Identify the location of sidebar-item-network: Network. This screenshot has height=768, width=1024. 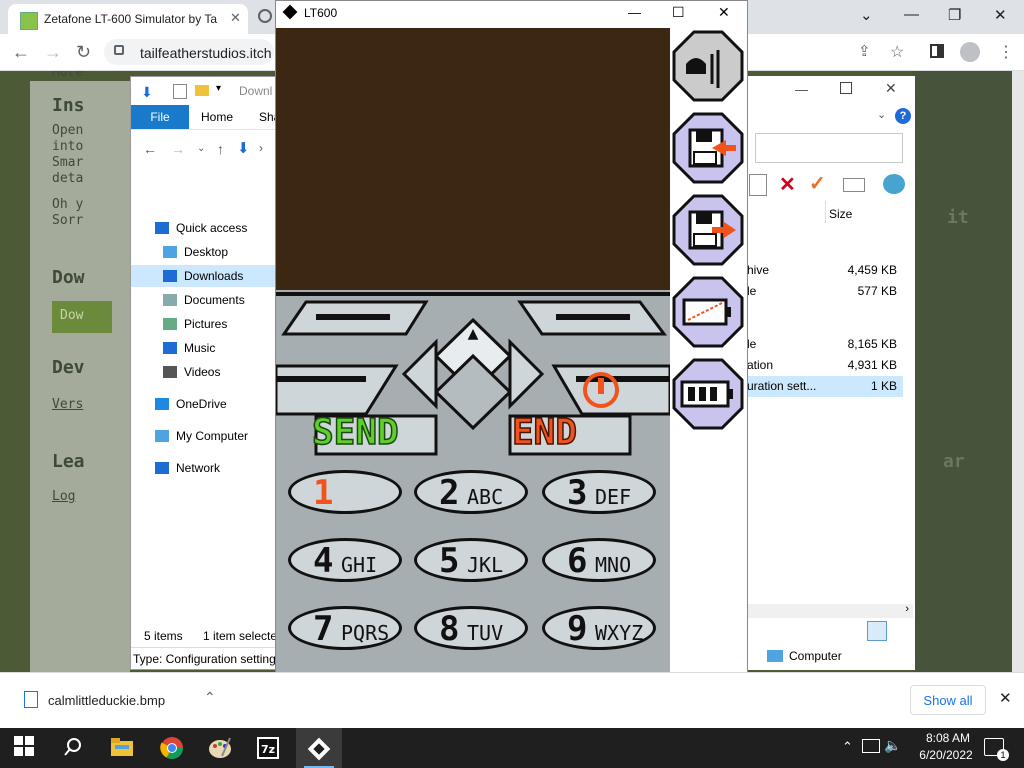
(203, 468).